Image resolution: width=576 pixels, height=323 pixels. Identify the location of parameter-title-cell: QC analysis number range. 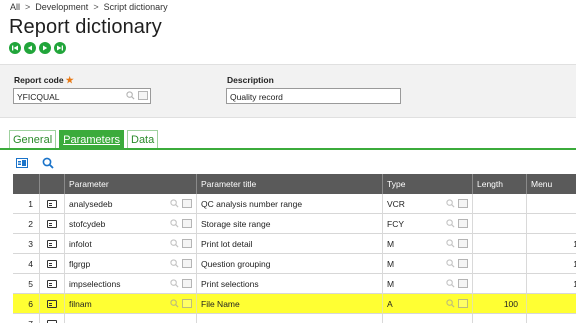
(290, 204).